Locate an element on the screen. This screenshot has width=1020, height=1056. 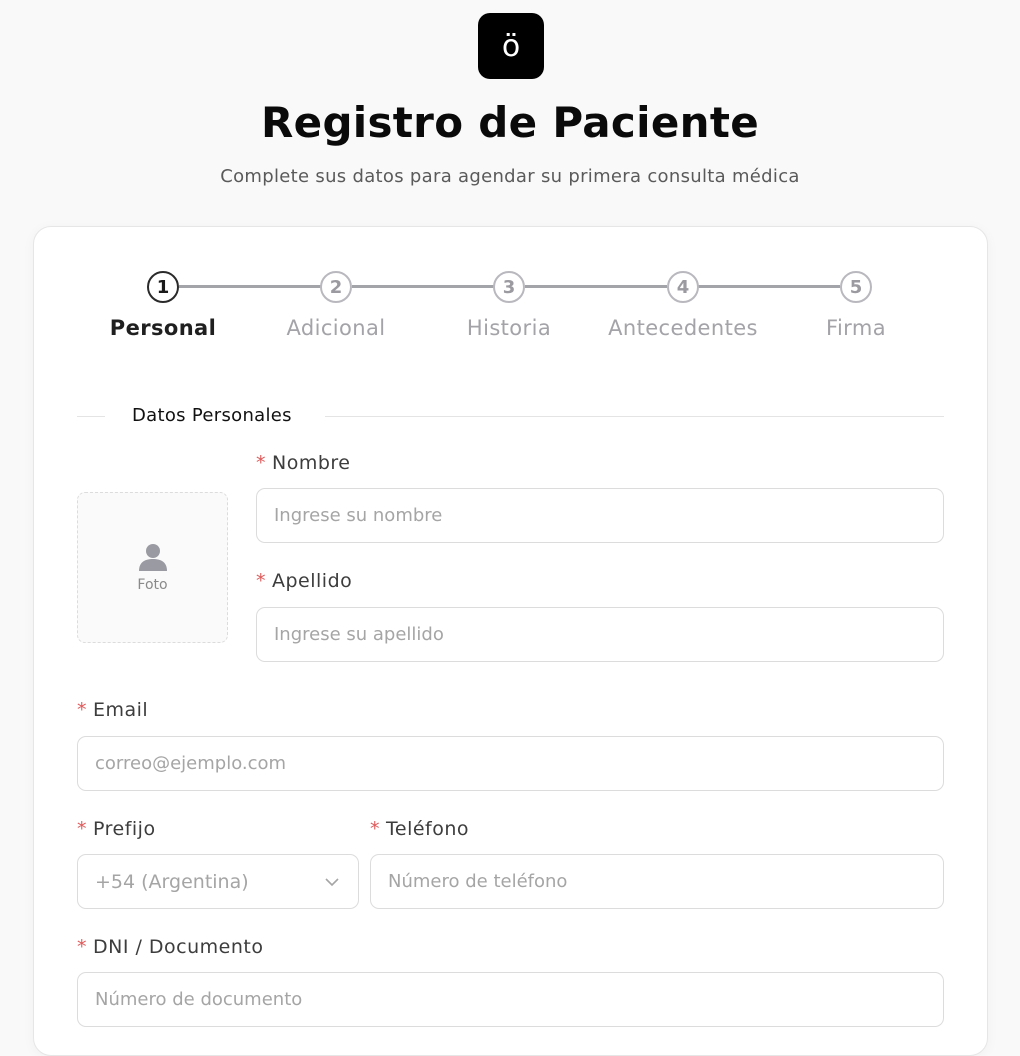
step-1-label: Personal is located at coordinates (163, 328).